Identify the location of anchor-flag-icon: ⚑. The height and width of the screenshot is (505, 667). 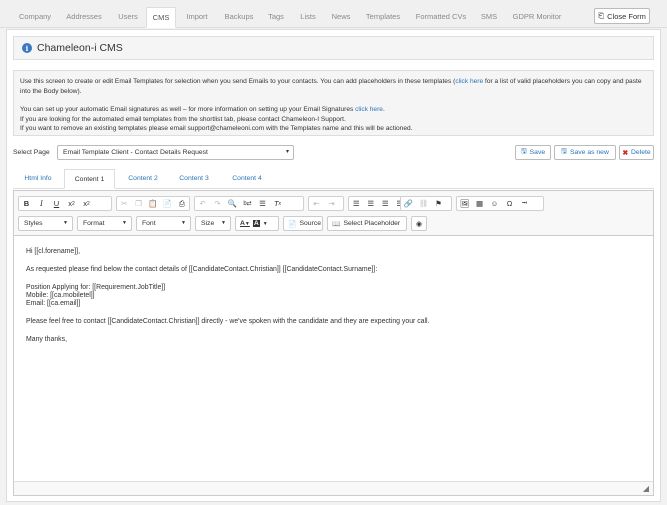
(438, 203).